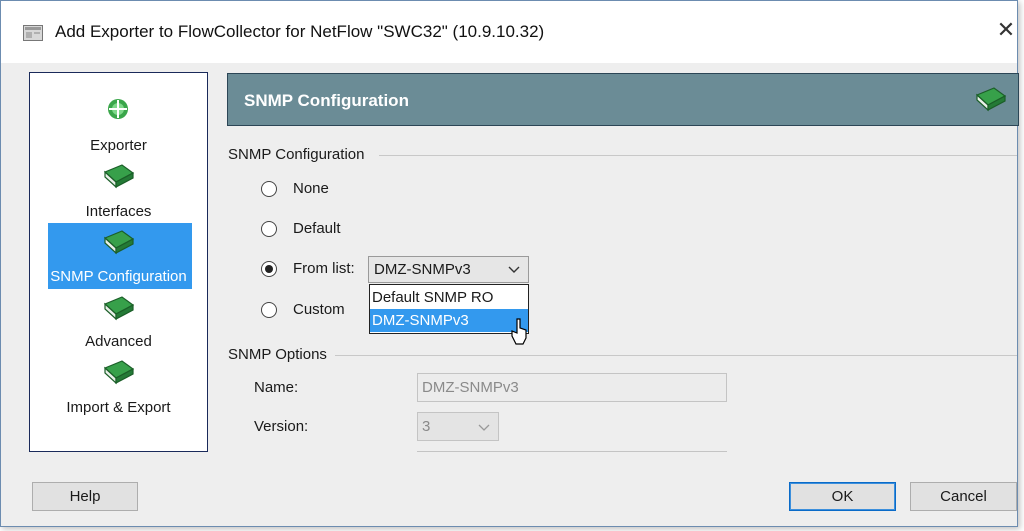  I want to click on nav-item-exporter: Exporter, so click(118, 125).